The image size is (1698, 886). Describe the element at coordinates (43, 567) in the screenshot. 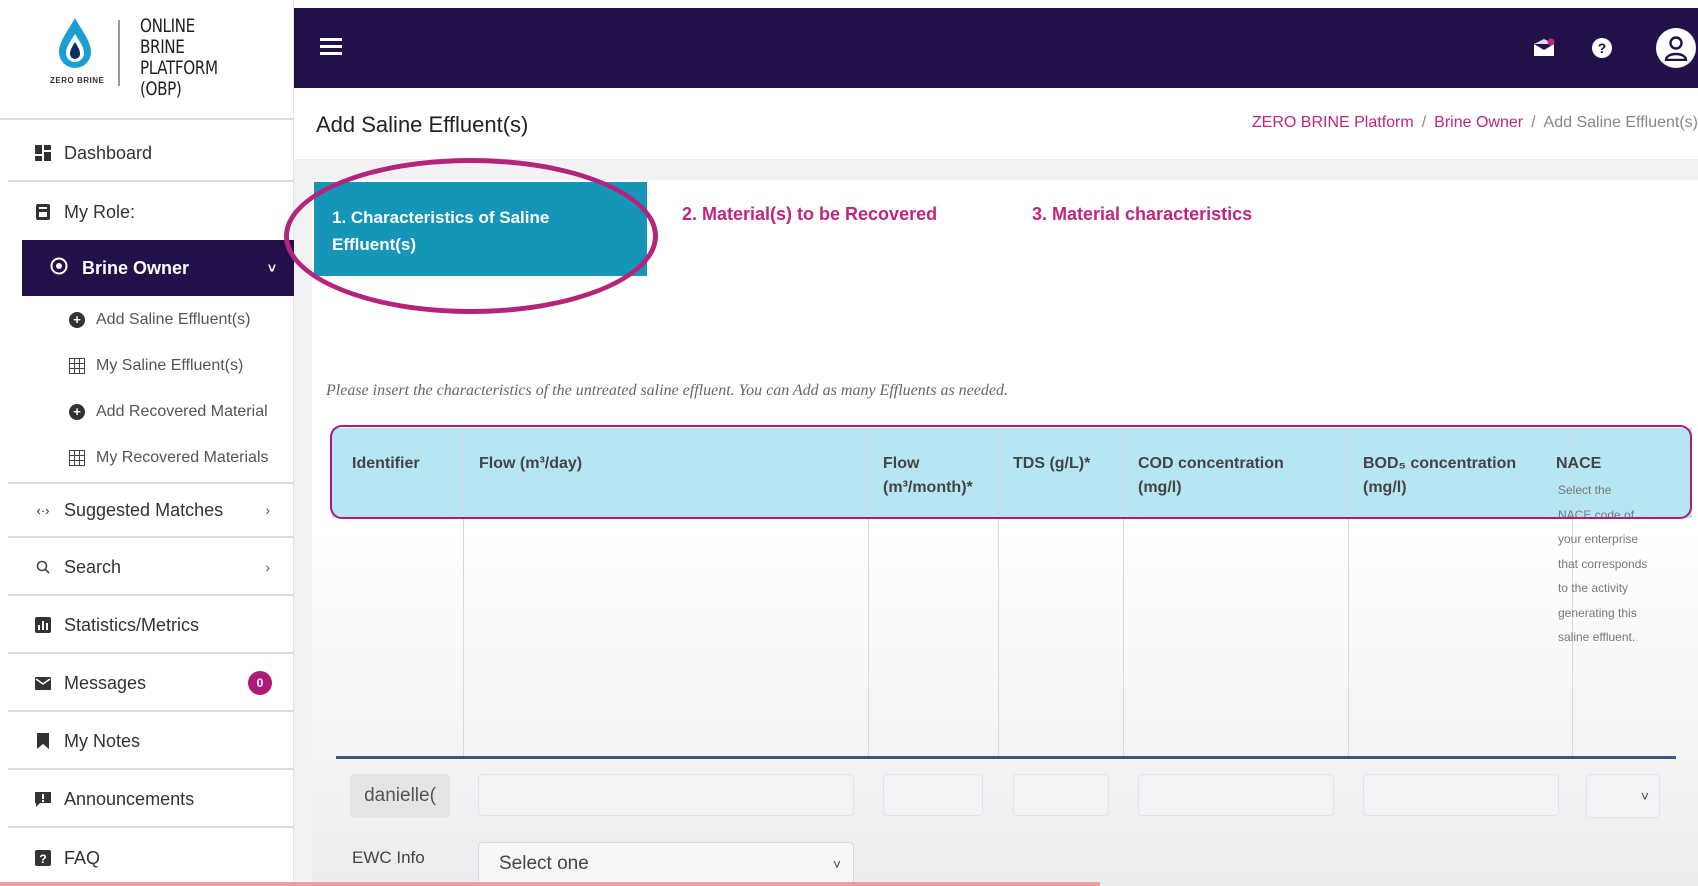

I see `search-icon` at that location.